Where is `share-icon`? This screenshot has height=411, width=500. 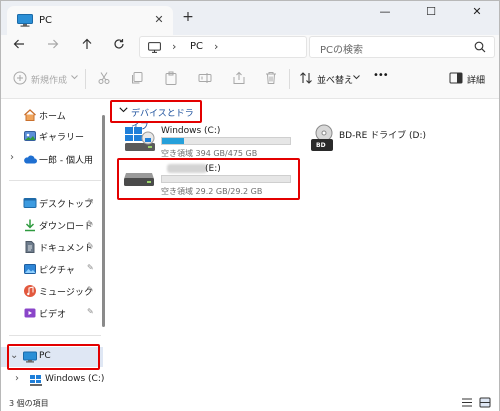 share-icon is located at coordinates (239, 79).